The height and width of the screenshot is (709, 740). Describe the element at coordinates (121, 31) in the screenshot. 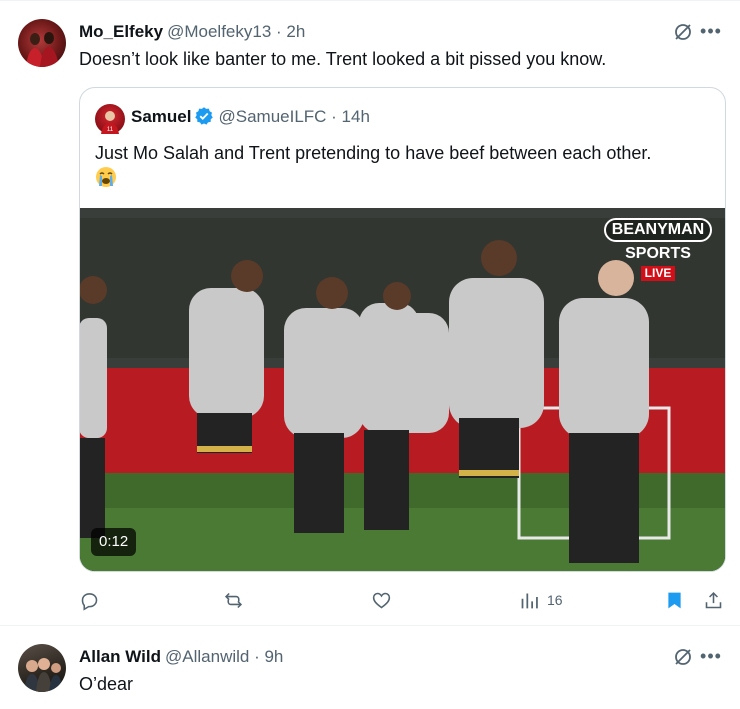

I see `author-name: Mo_Elfeky` at that location.